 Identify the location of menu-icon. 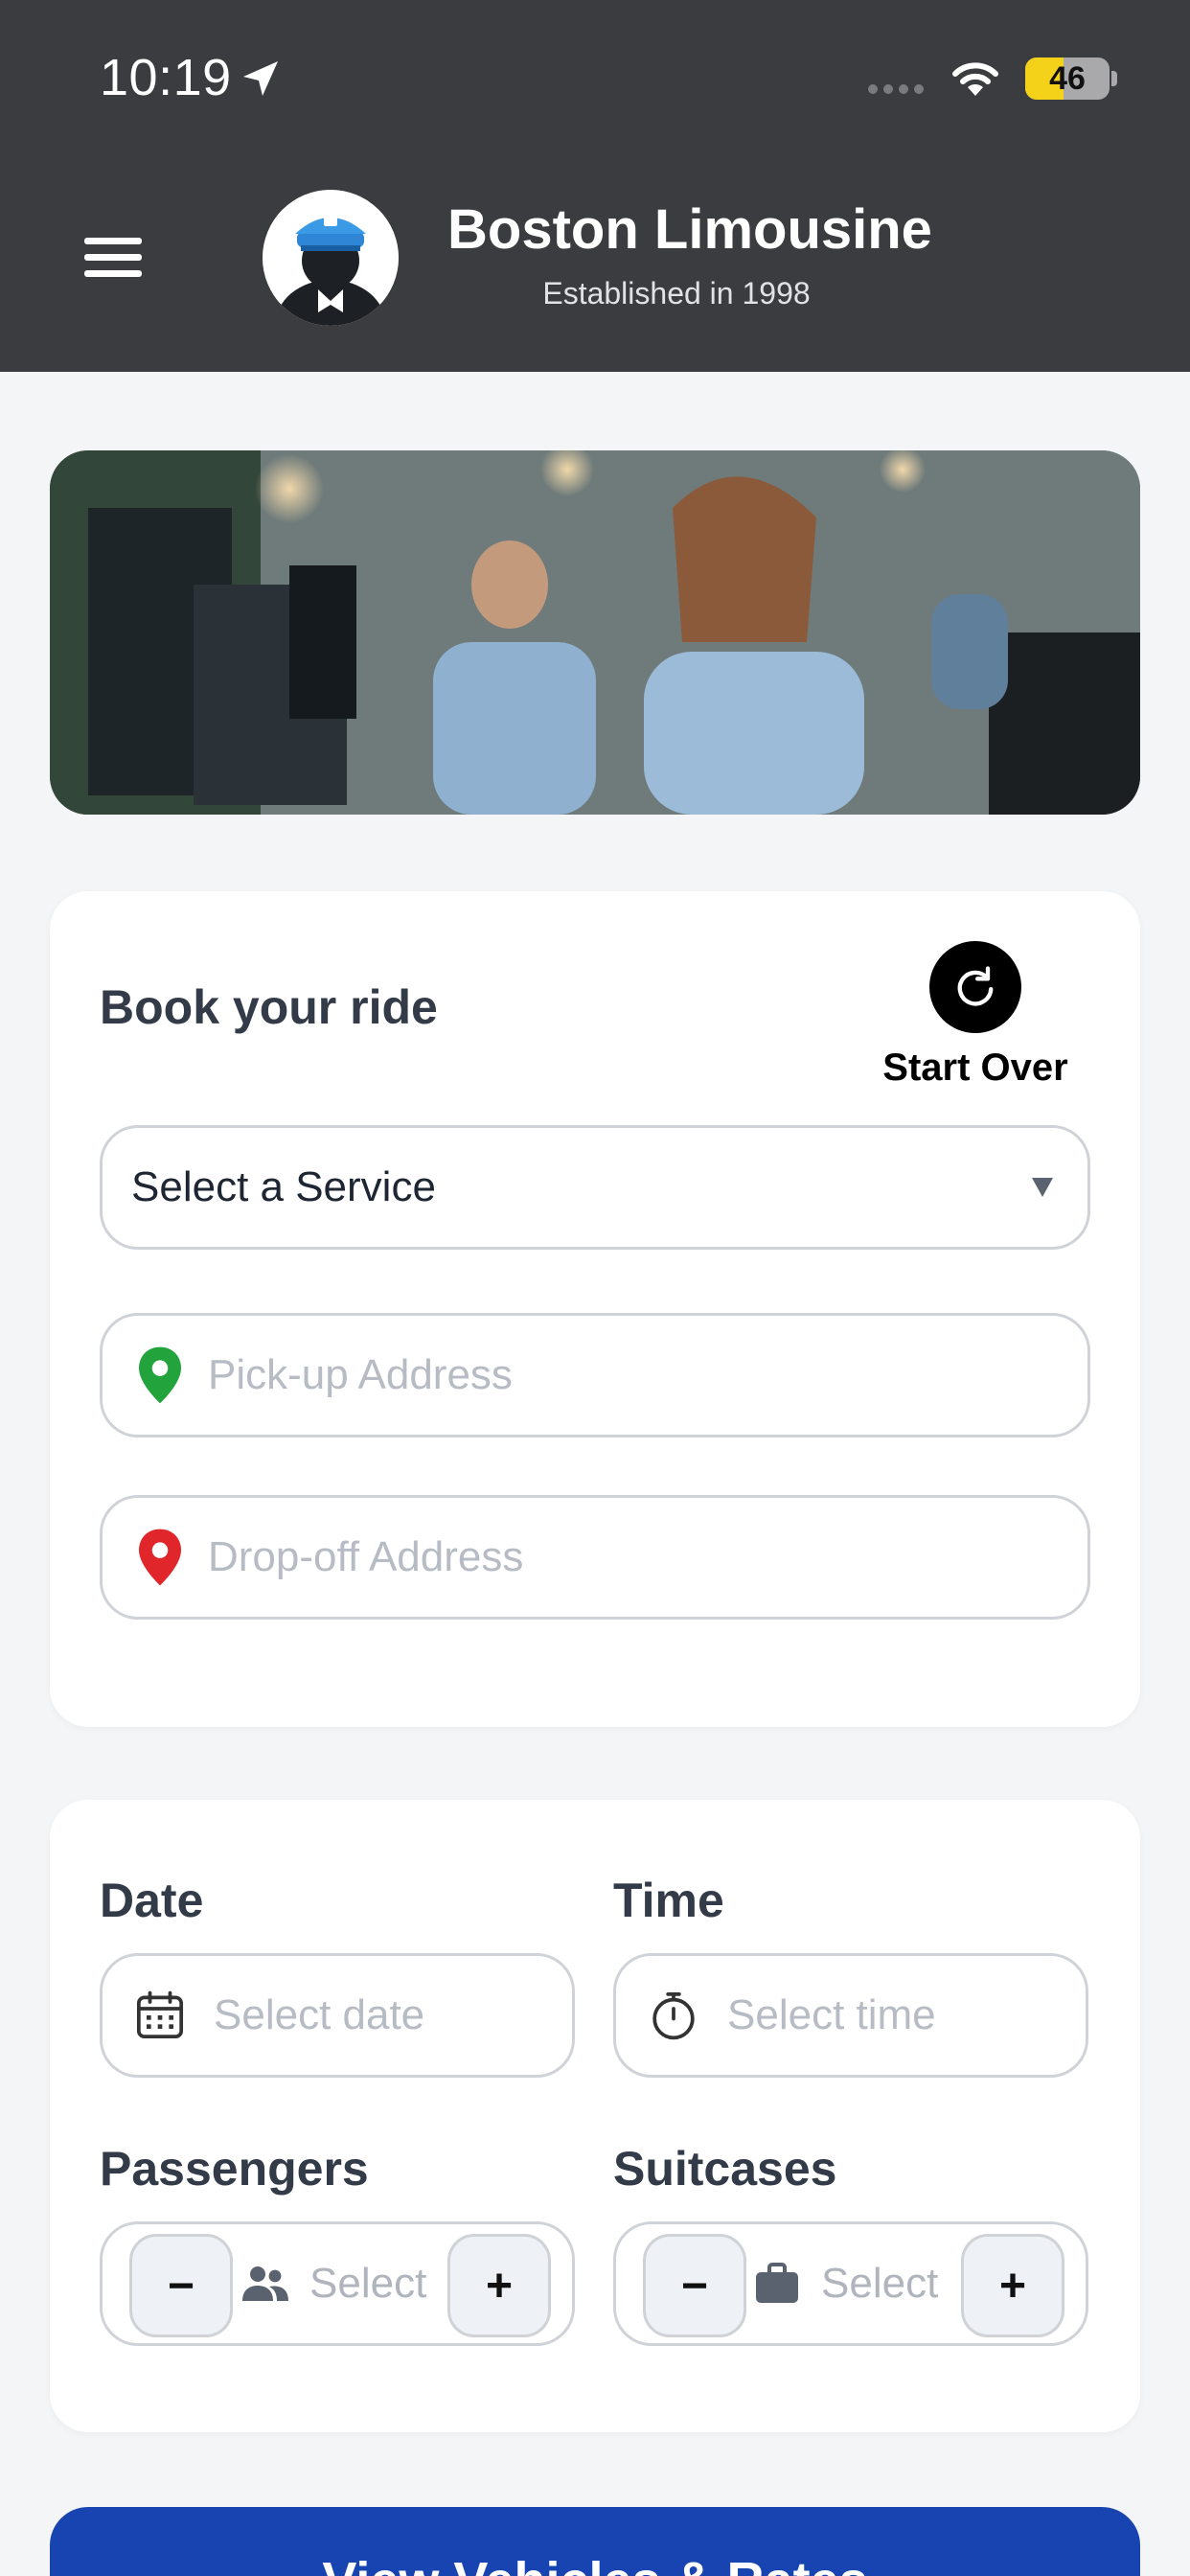
(113, 258).